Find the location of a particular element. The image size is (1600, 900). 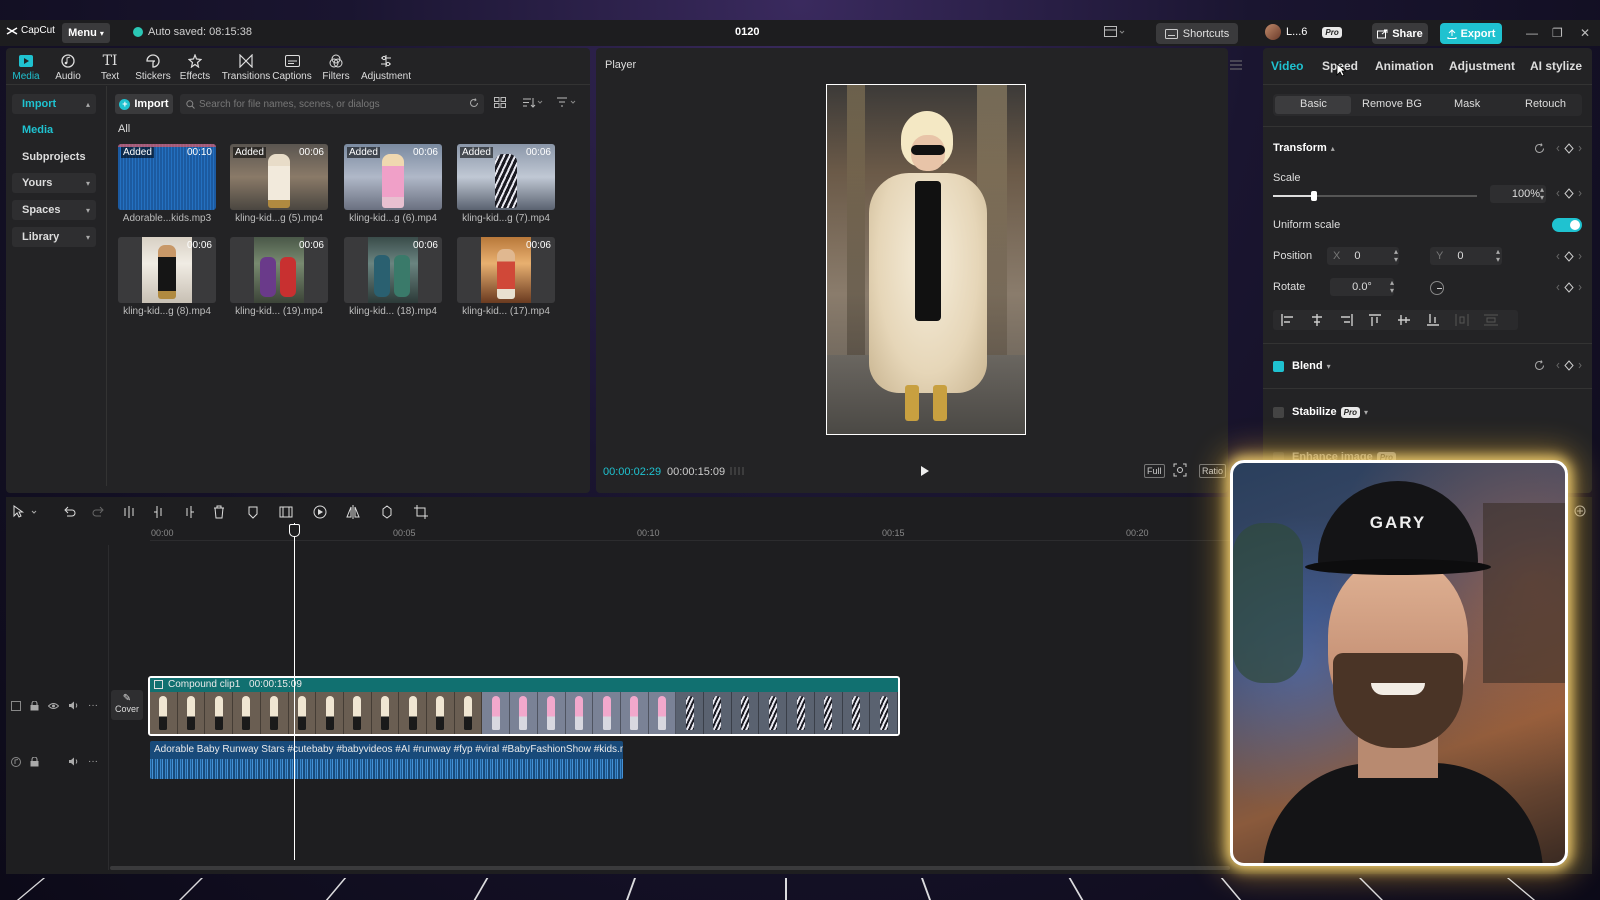

video-clip: Compound clip1 00:00:15:09 is located at coordinates (524, 706).